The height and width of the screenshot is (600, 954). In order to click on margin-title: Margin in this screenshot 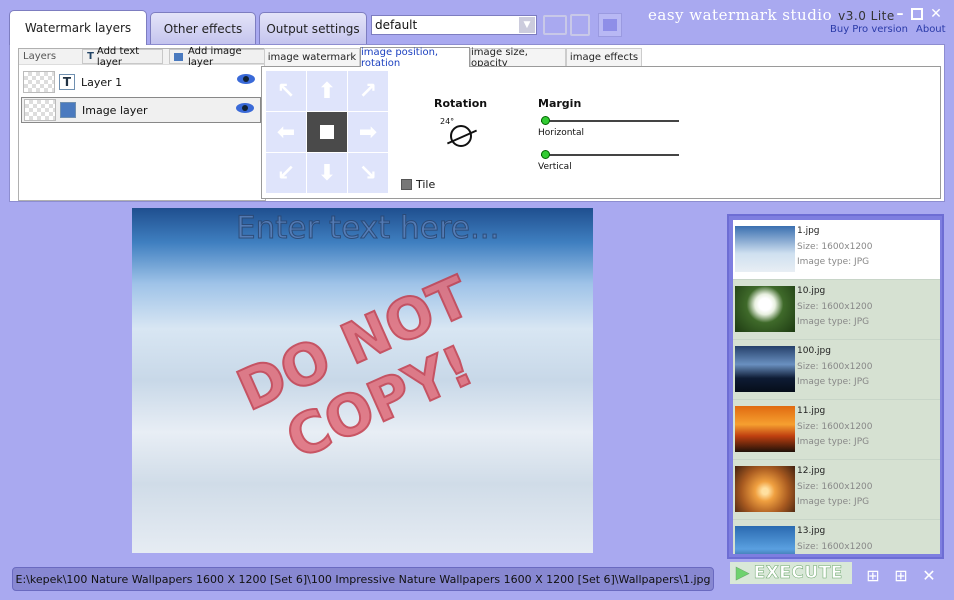, I will do `click(560, 103)`.